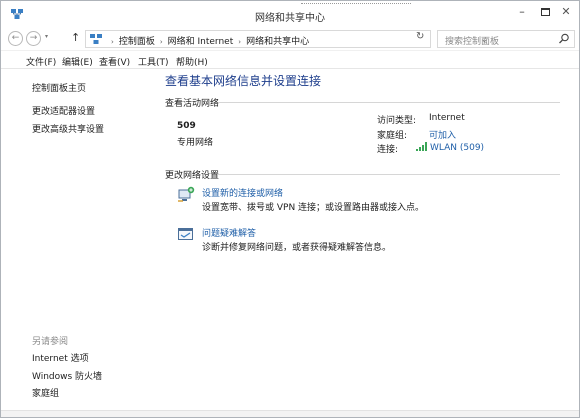 The image size is (580, 418). What do you see at coordinates (277, 42) in the screenshot?
I see `breadcrumb-network-sharing-center: 网络和共享中心` at bounding box center [277, 42].